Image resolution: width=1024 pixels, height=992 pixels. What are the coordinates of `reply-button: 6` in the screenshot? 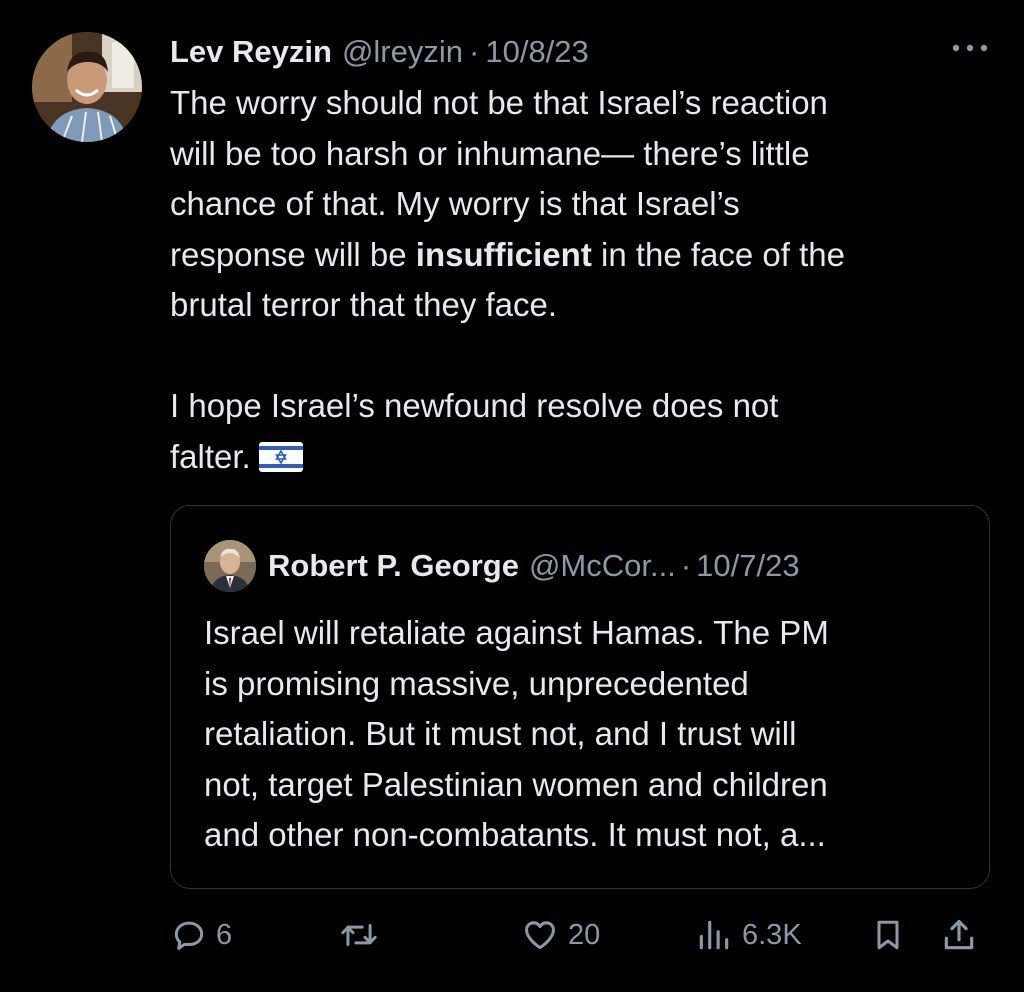 It's located at (201, 935).